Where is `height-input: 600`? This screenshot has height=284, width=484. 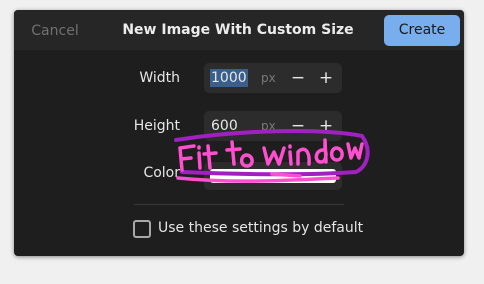 height-input: 600 is located at coordinates (224, 126).